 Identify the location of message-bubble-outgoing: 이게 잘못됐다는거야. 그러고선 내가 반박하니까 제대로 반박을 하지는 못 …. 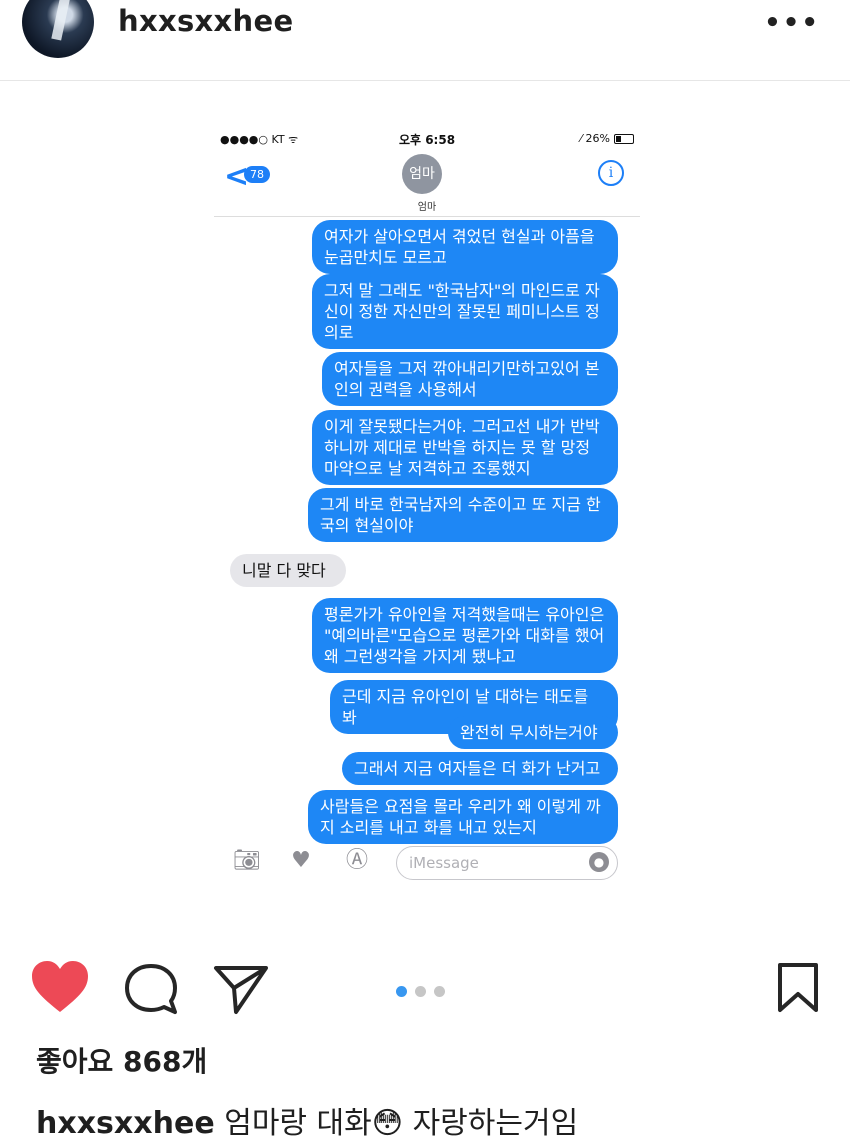
(465, 447).